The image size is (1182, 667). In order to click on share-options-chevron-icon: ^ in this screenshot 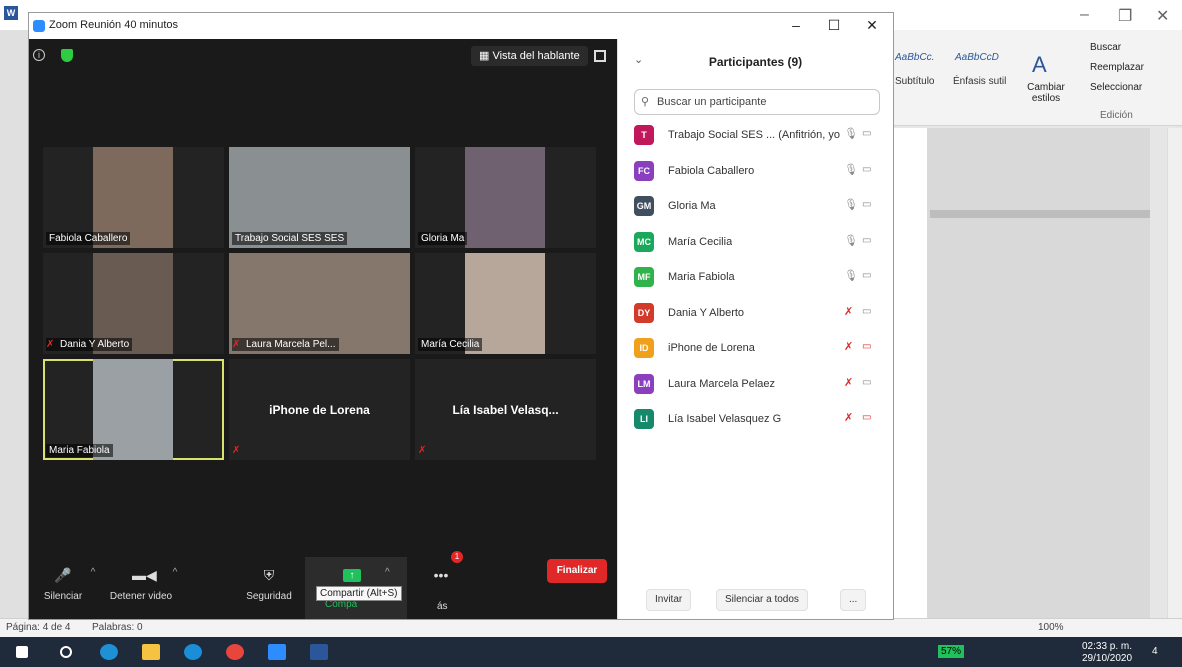, I will do `click(387, 572)`.